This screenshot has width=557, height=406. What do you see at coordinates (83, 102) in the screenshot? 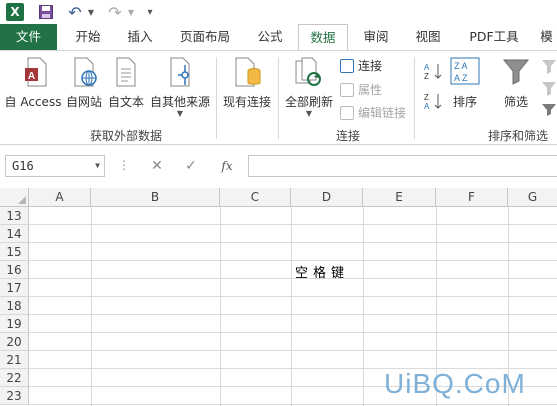
I see `from-web-label: 自网站` at bounding box center [83, 102].